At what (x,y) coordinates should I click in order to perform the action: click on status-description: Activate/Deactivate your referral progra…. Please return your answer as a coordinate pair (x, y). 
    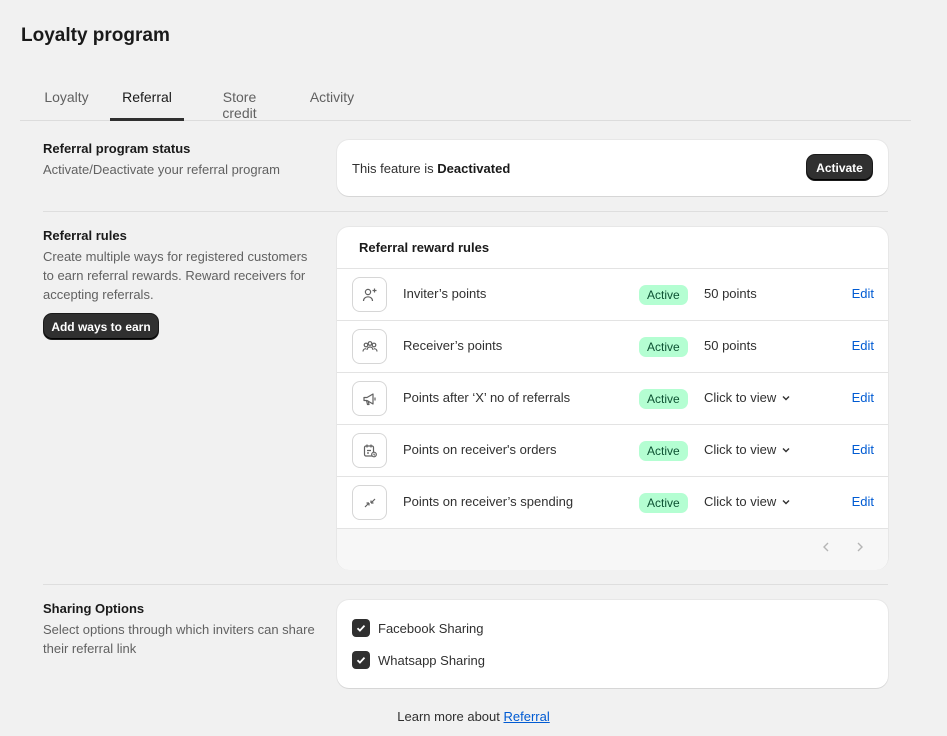
    Looking at the image, I should click on (161, 169).